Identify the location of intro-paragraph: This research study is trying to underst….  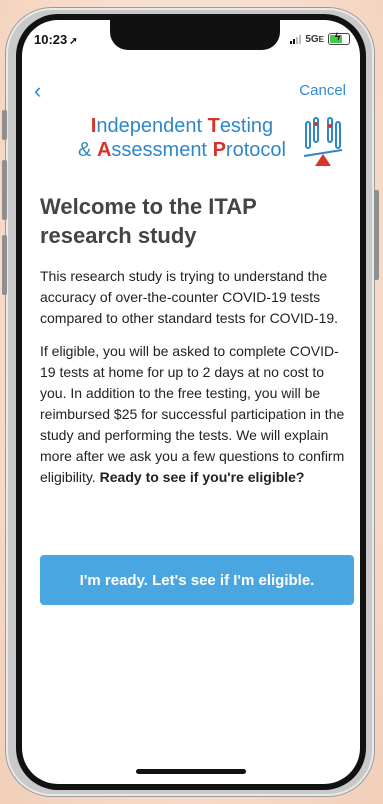
(189, 297).